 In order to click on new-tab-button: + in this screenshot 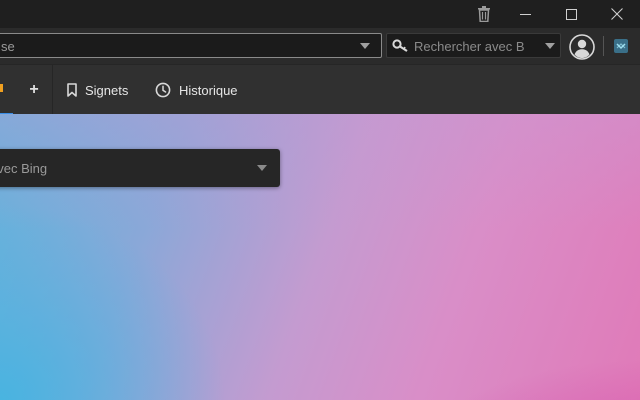, I will do `click(34, 90)`.